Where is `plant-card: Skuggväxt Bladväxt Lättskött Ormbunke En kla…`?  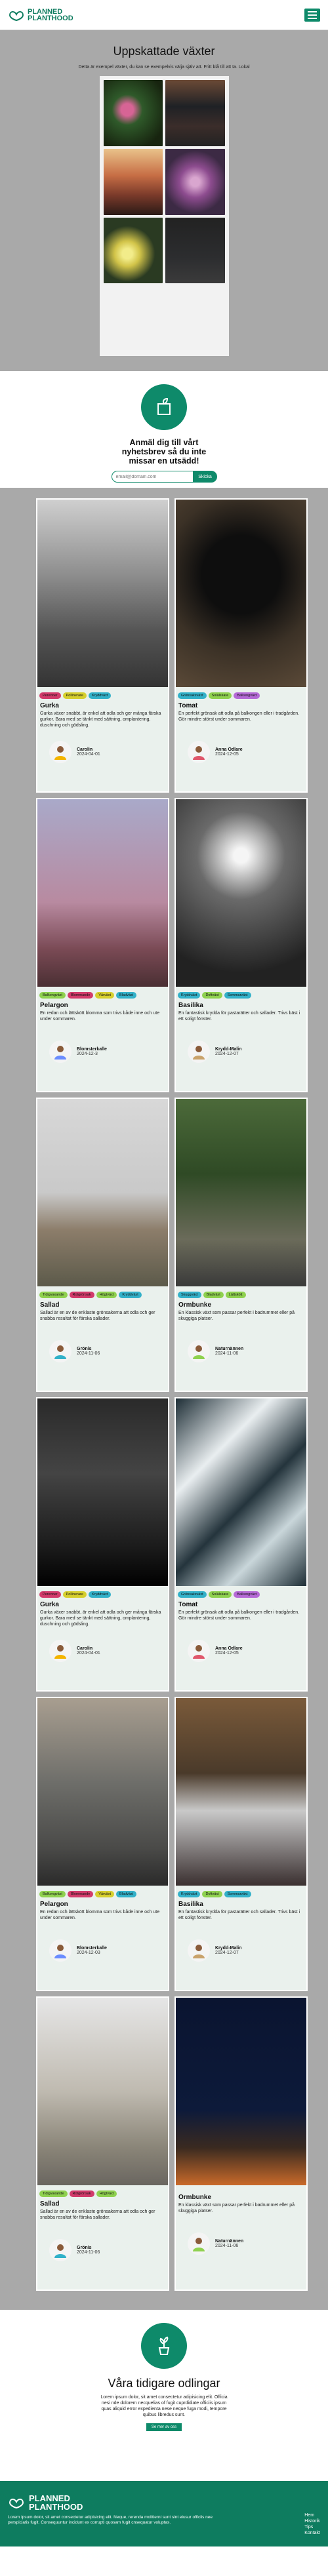 plant-card: Skuggväxt Bladväxt Lättskött Ormbunke En kla… is located at coordinates (241, 1245).